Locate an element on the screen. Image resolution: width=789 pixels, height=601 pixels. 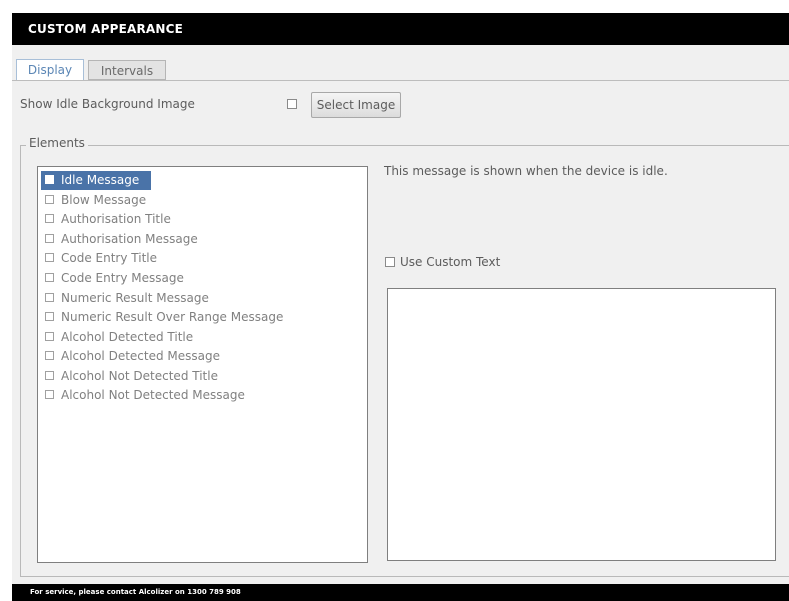
window-title: CUSTOM APPEARANCE is located at coordinates (106, 29).